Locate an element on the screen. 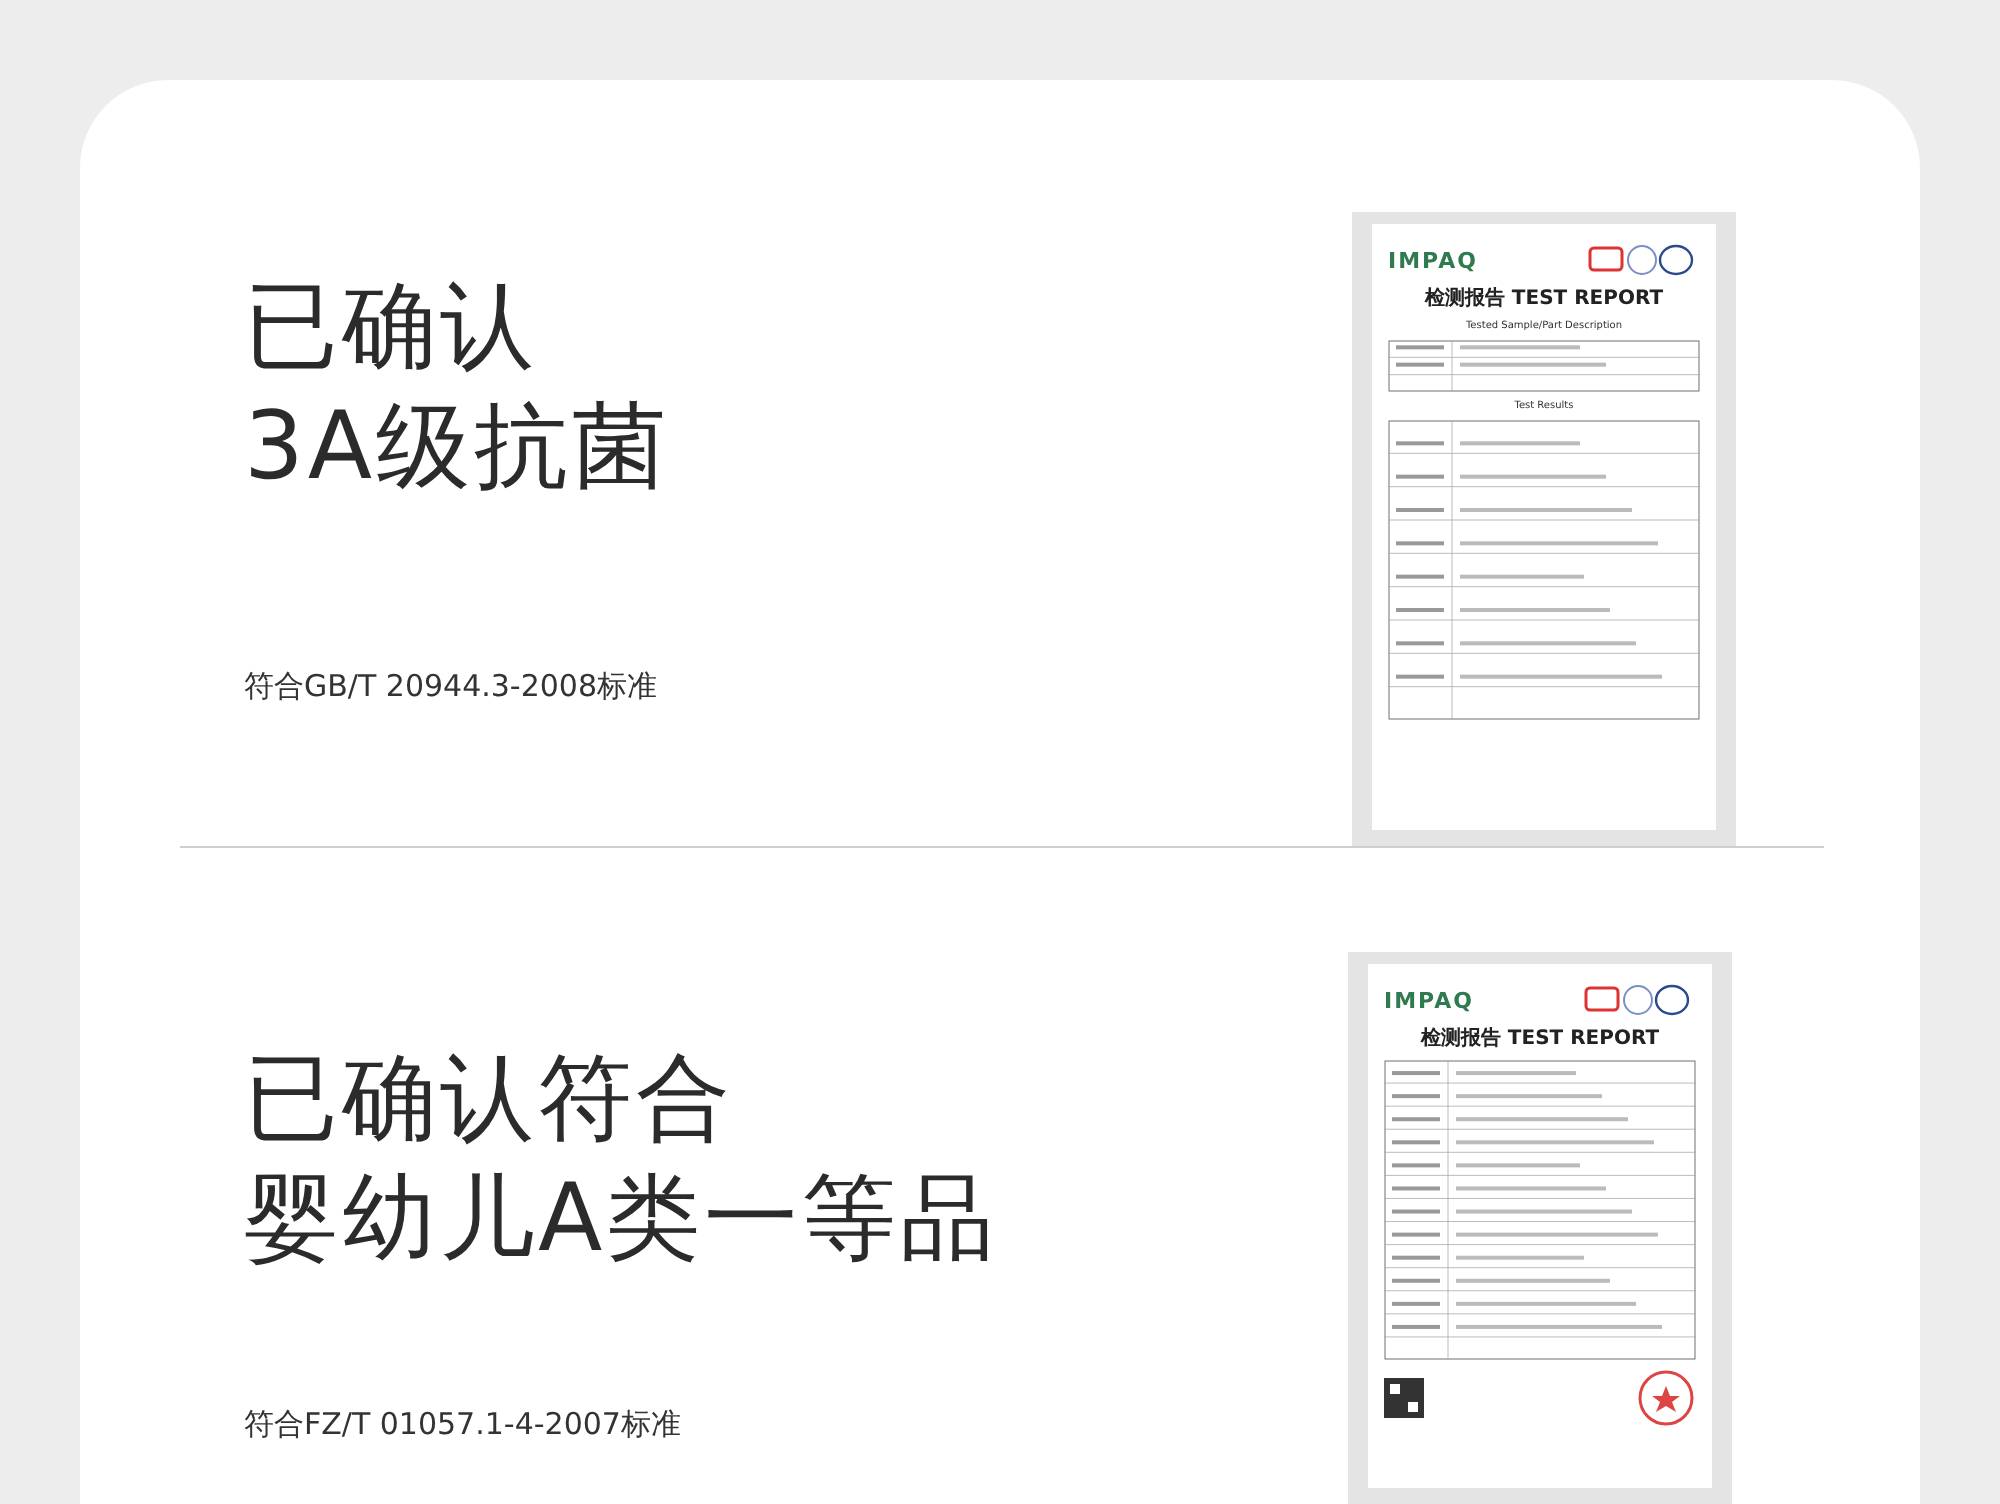 The height and width of the screenshot is (1504, 2000). heading-line: 已确认符合 is located at coordinates (490, 1100).